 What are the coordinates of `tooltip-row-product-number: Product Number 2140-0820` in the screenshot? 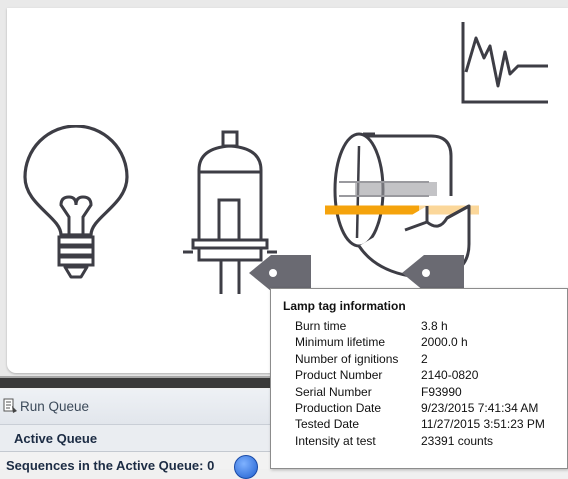 It's located at (419, 375).